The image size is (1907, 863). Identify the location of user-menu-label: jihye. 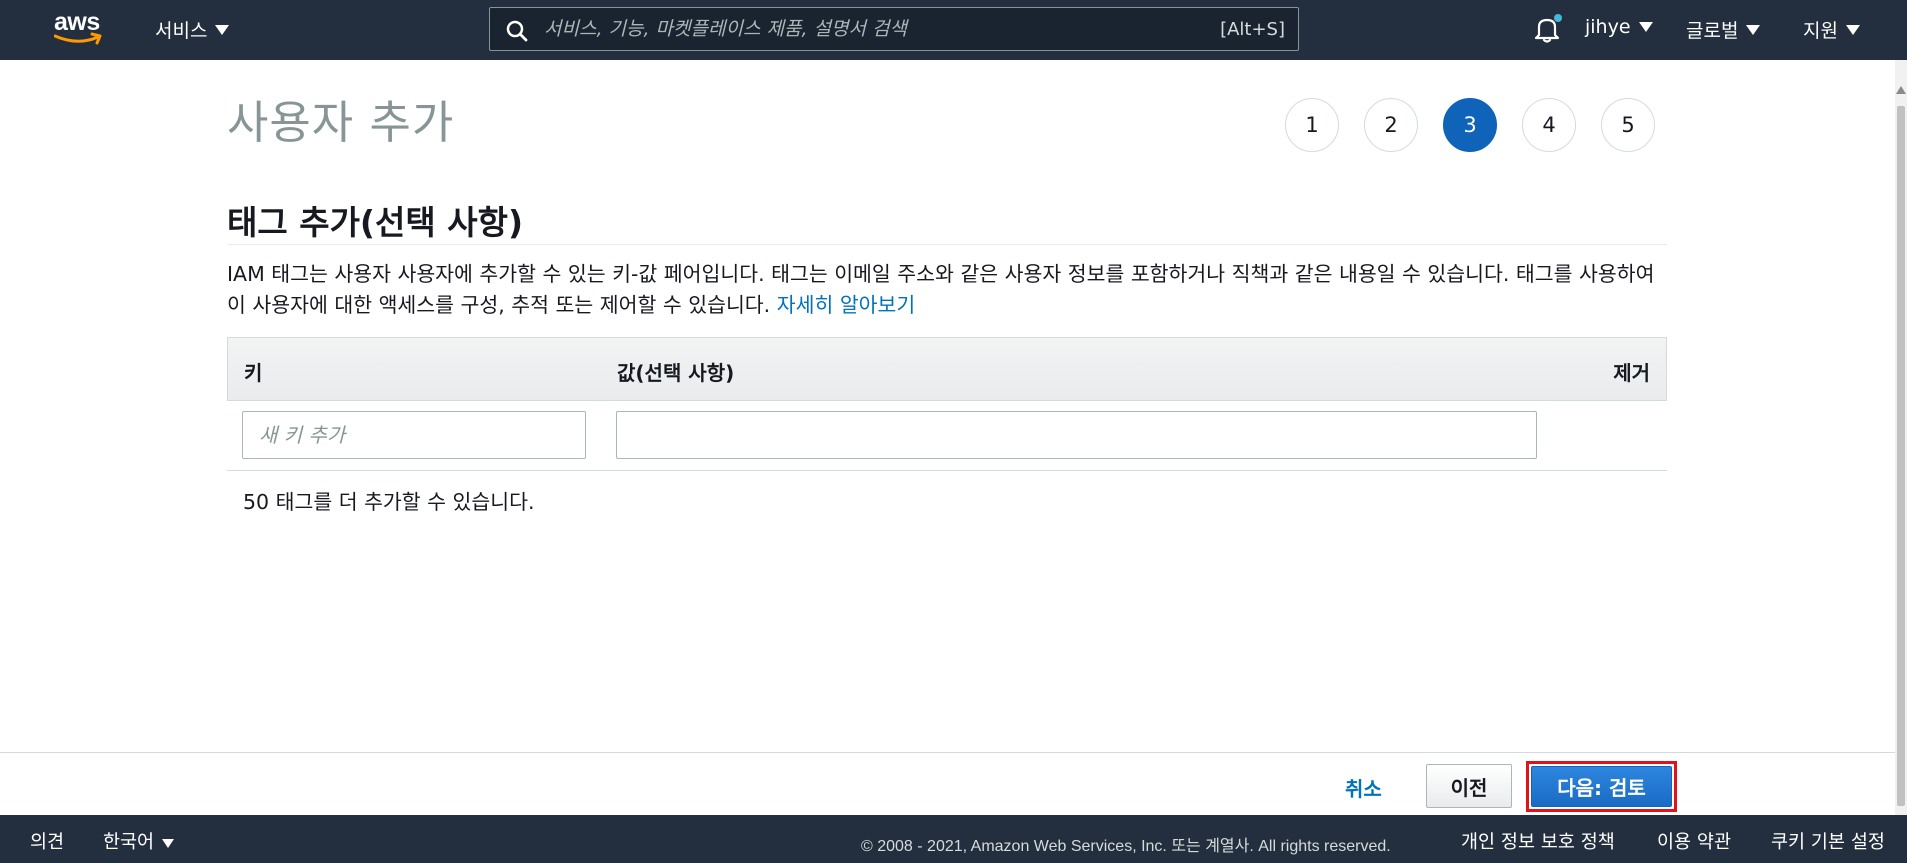
(1608, 27).